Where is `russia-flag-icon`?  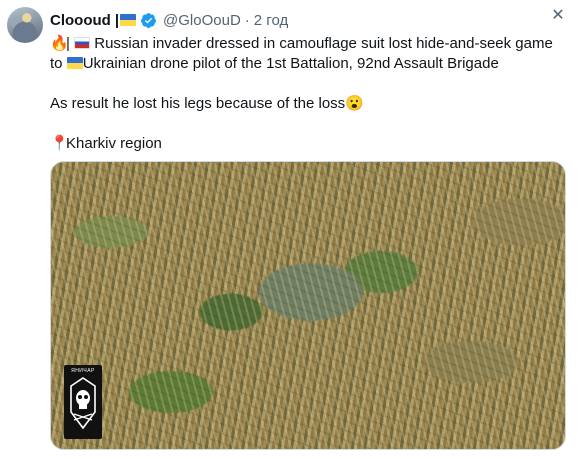 russia-flag-icon is located at coordinates (82, 43).